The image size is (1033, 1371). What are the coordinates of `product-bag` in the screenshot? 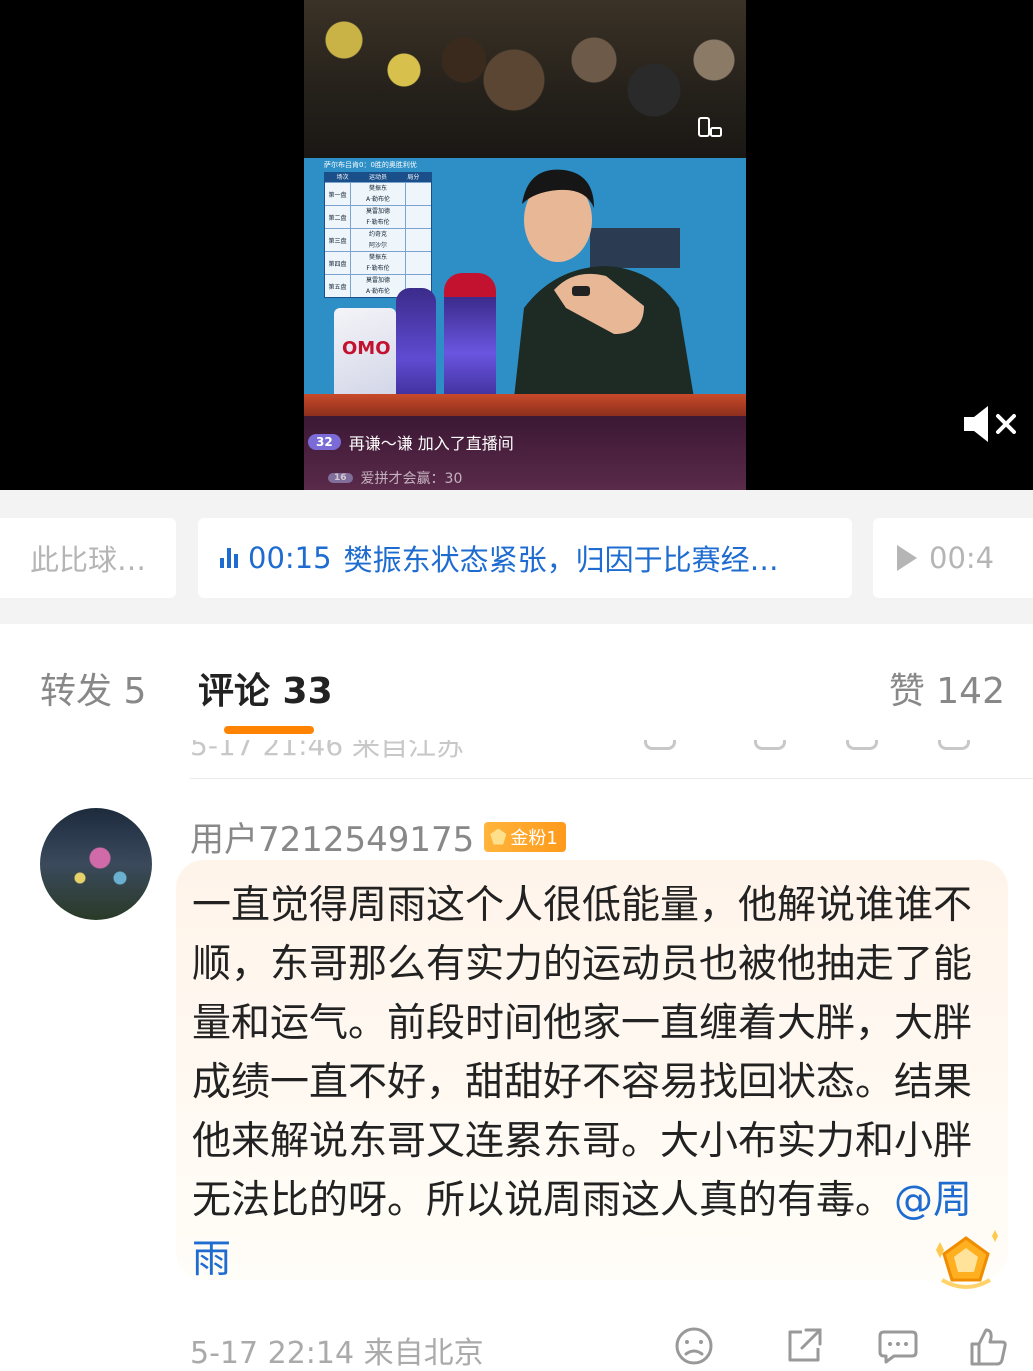 It's located at (365, 357).